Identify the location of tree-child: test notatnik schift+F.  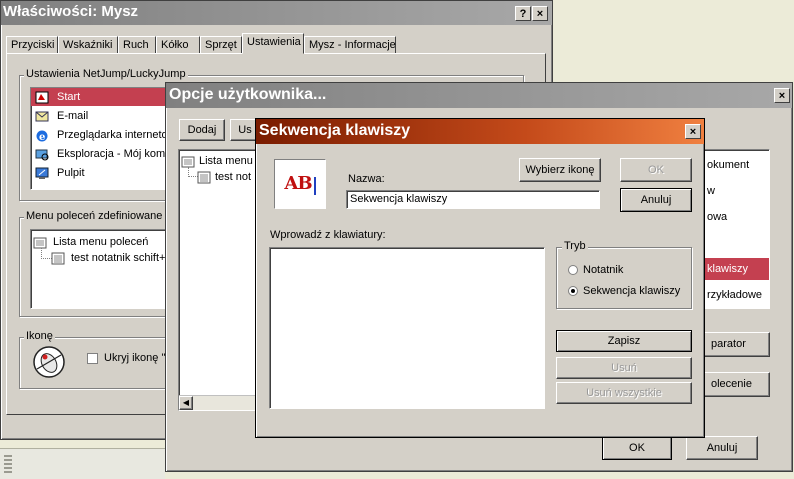
(110, 258).